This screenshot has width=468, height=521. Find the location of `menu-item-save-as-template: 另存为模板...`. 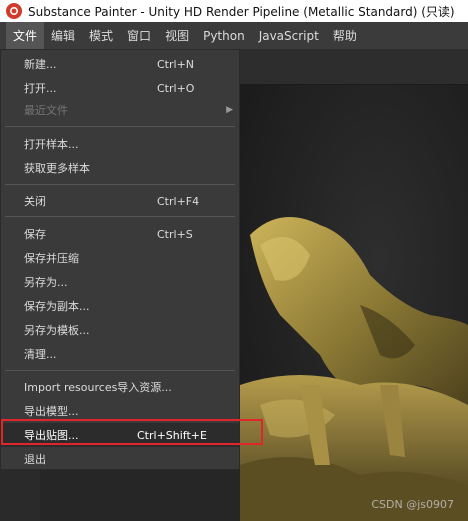

menu-item-save-as-template: 另存为模板... is located at coordinates (120, 330).